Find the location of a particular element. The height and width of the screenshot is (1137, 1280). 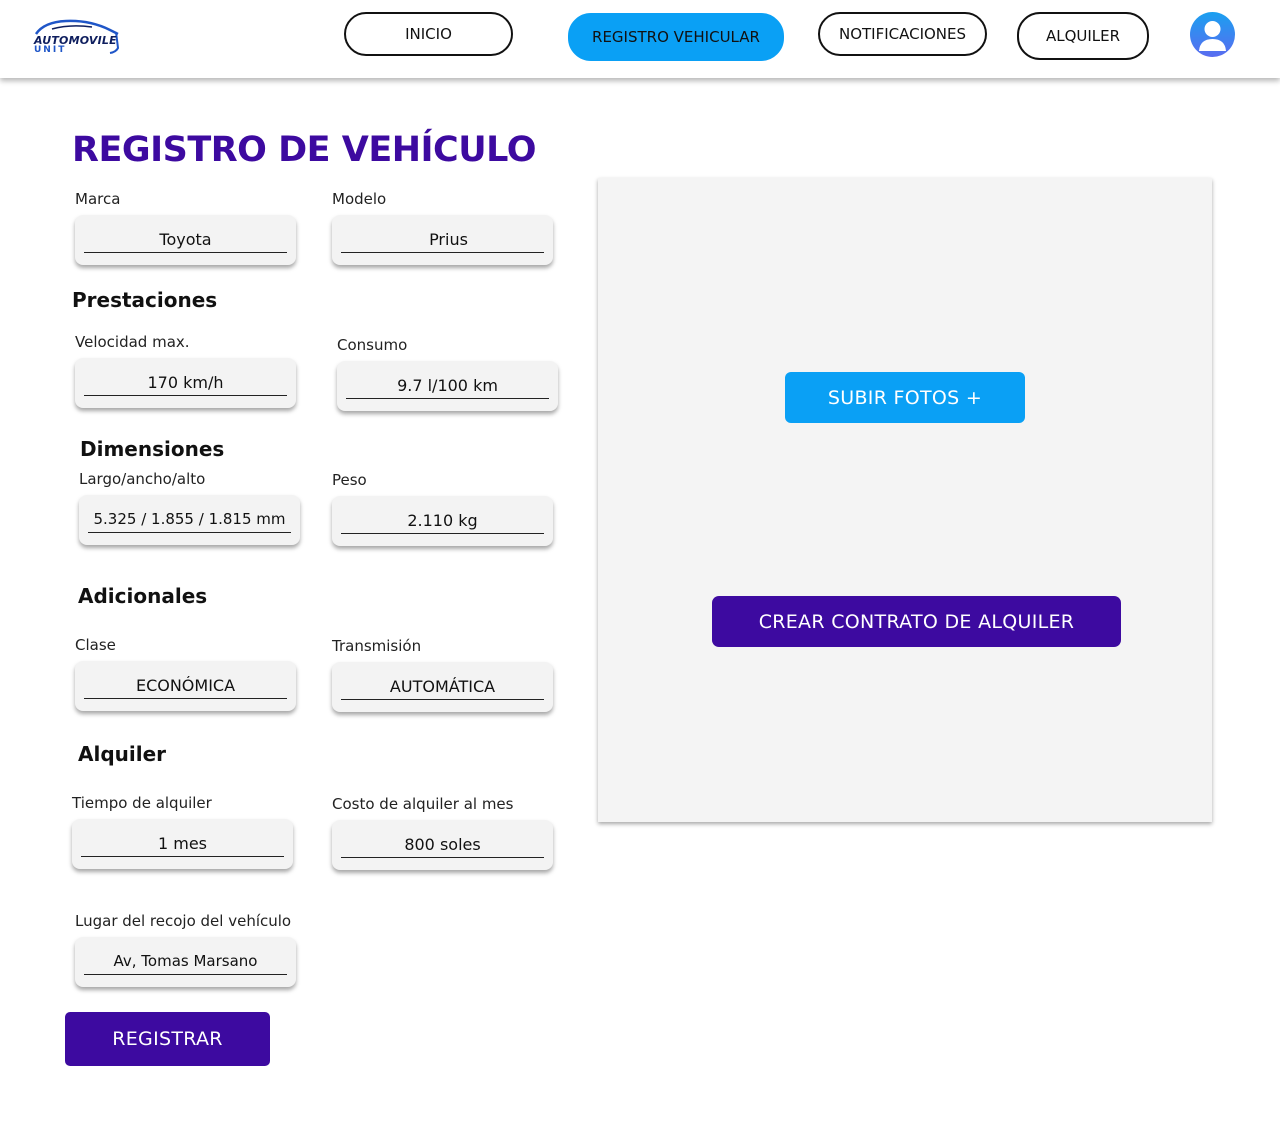

transmision-label: Transmisión is located at coordinates (377, 646).